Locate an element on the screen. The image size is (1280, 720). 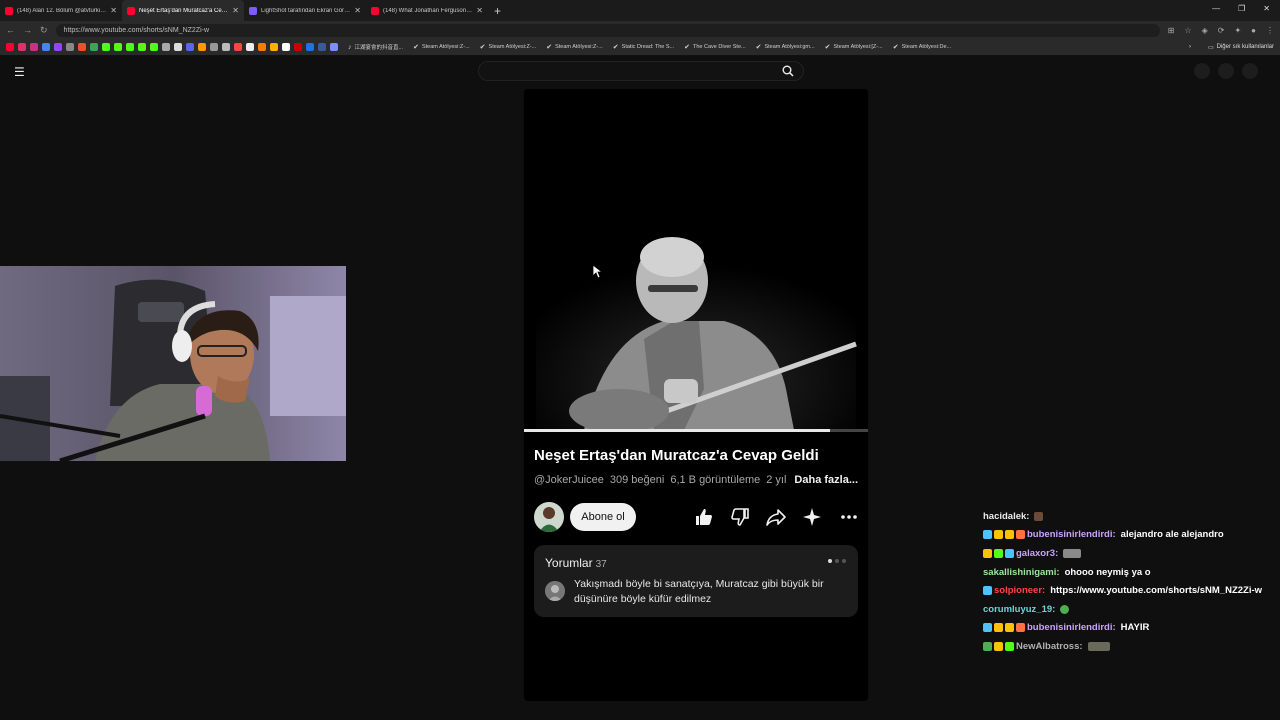
search-input is located at coordinates (641, 71).